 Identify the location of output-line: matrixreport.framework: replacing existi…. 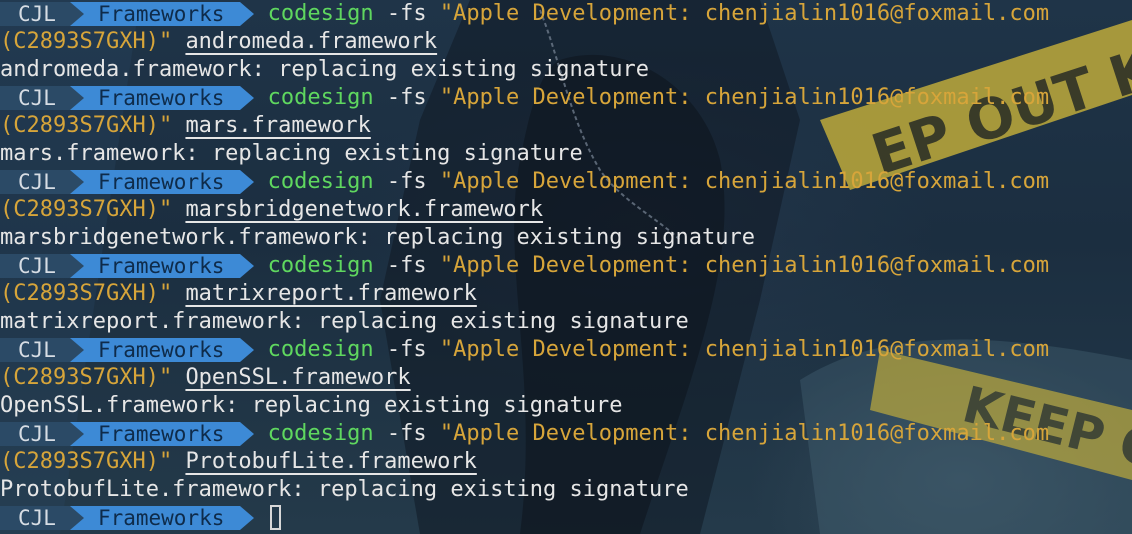
(566, 322).